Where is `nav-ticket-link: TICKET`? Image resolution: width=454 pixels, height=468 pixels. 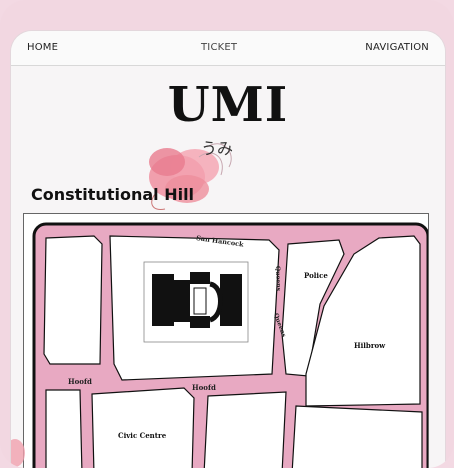 nav-ticket-link: TICKET is located at coordinates (219, 47).